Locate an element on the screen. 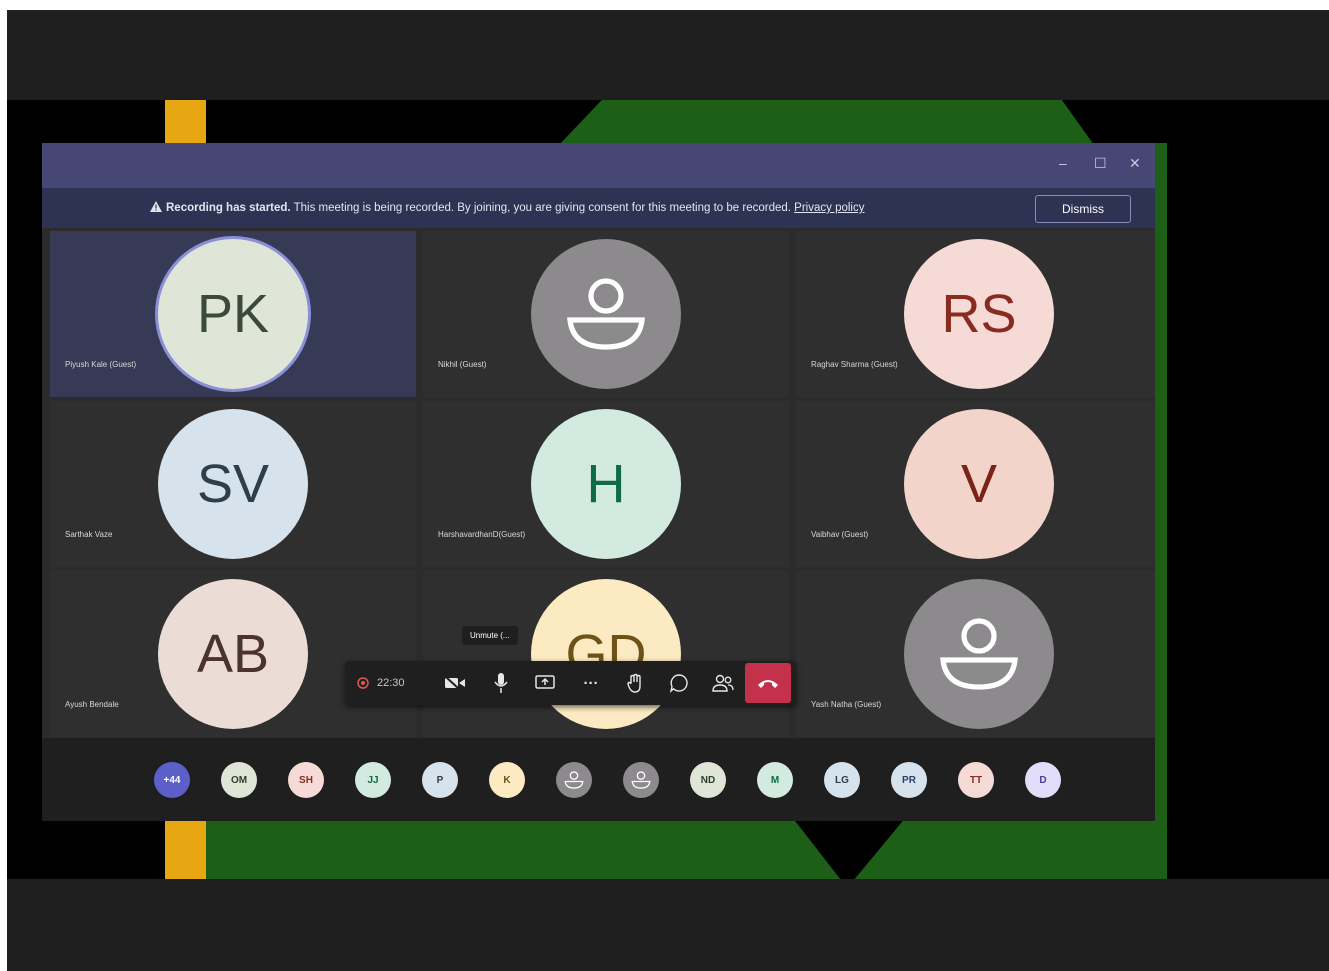 This screenshot has width=1329, height=971. strip-participant-avatar: TT is located at coordinates (976, 780).